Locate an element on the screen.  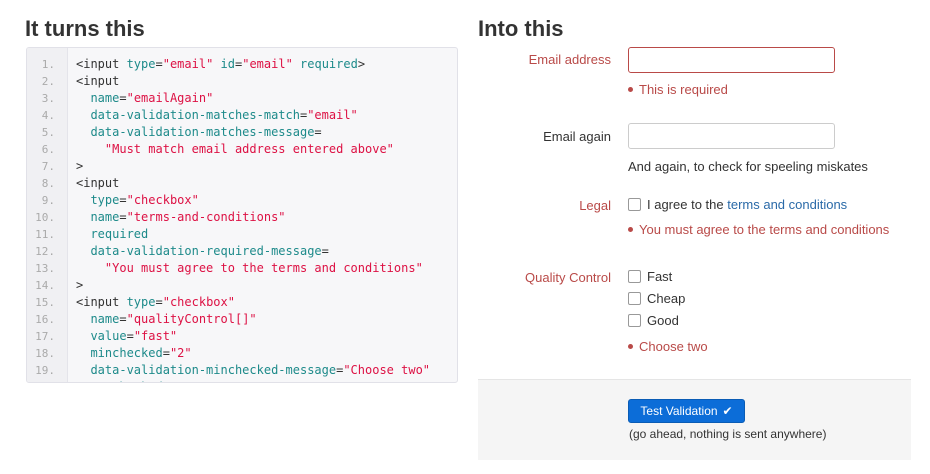
code-line: 12. data-validation-required-message= is located at coordinates (242, 251).